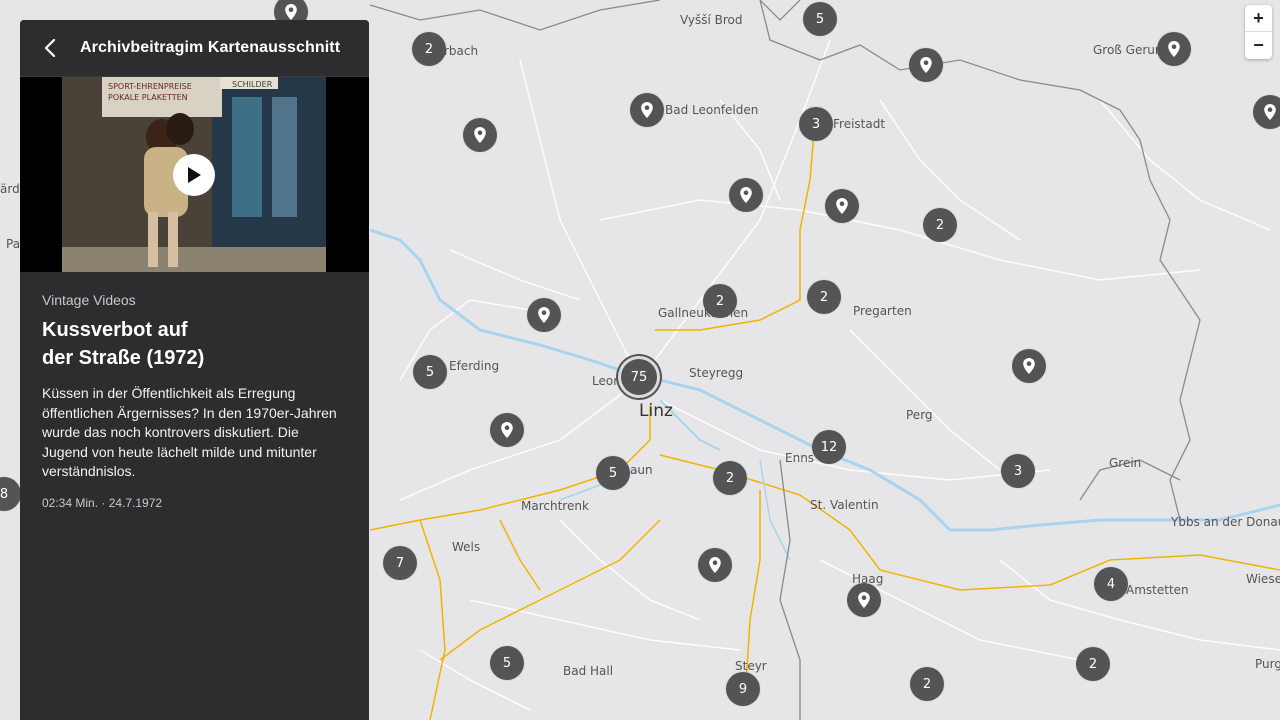  What do you see at coordinates (400, 563) in the screenshot?
I see `cluster-marker: 7` at bounding box center [400, 563].